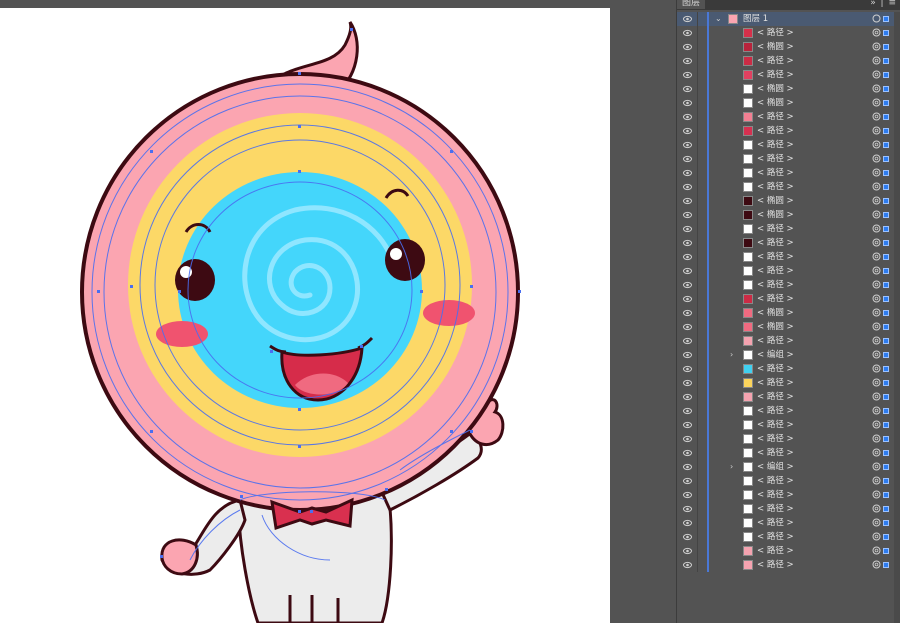 Image resolution: width=900 pixels, height=623 pixels. What do you see at coordinates (897, 317) in the screenshot?
I see `scrollbar` at bounding box center [897, 317].